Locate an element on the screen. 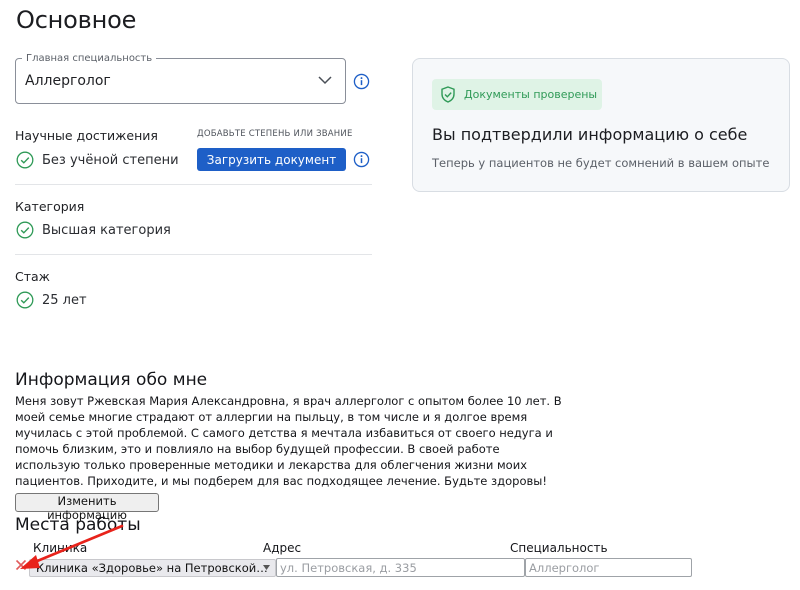 The height and width of the screenshot is (590, 800). verification-badge-text: Документы проверены is located at coordinates (531, 94).